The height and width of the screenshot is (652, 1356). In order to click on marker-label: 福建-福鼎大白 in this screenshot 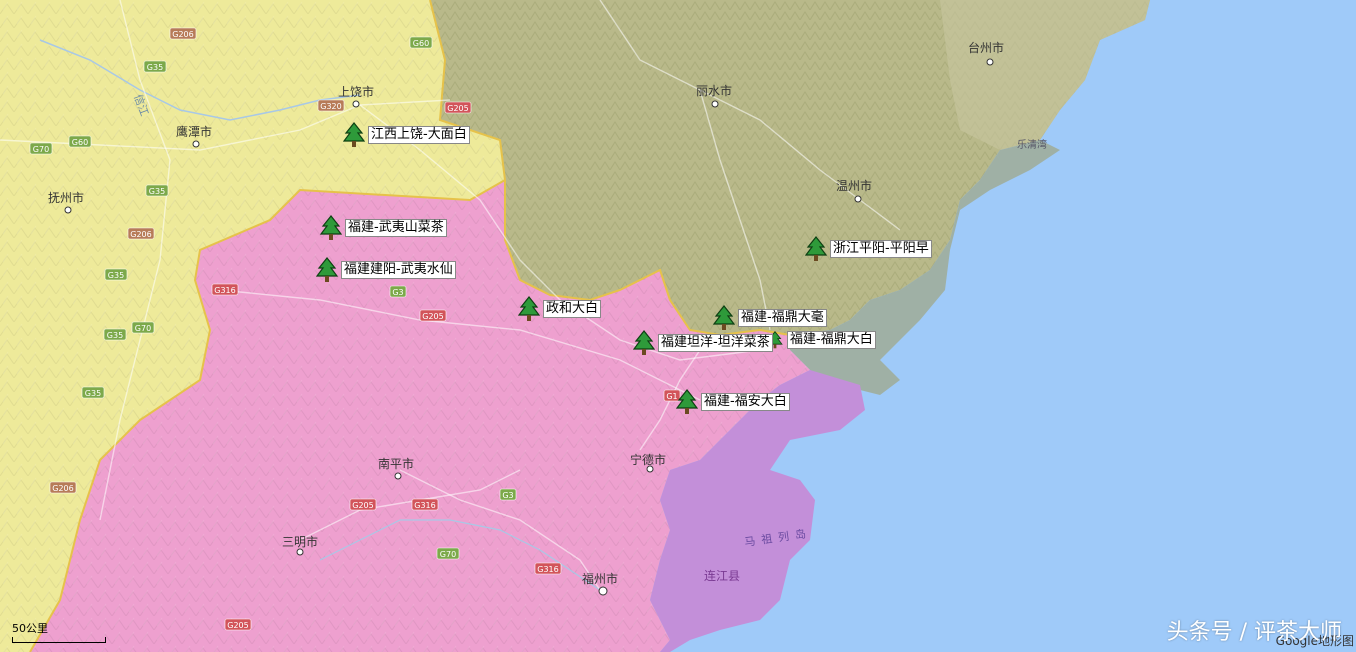, I will do `click(831, 340)`.